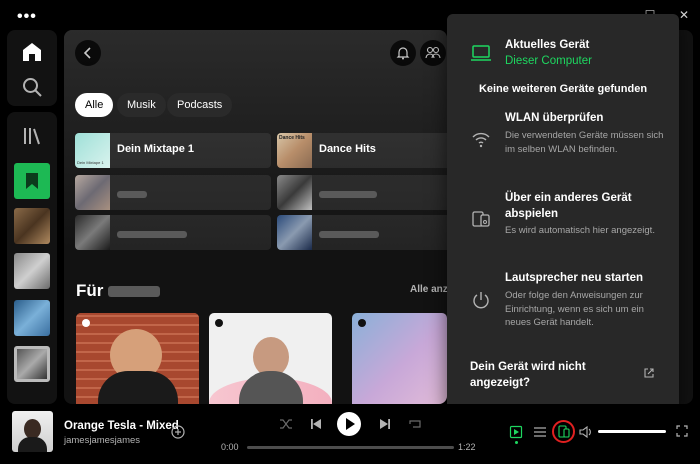 This screenshot has height=464, width=700. I want to click on search-icon, so click(32, 87).